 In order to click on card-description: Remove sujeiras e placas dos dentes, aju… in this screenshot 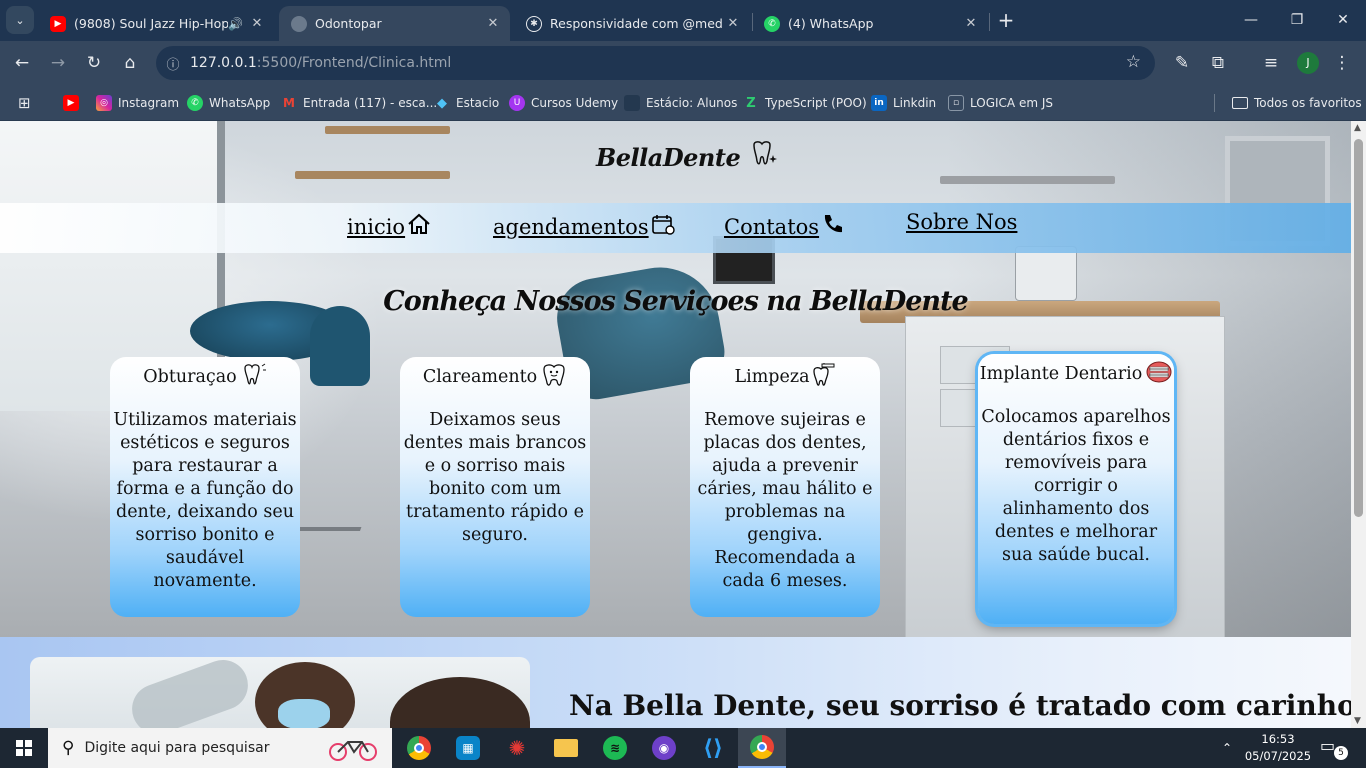, I will do `click(785, 500)`.